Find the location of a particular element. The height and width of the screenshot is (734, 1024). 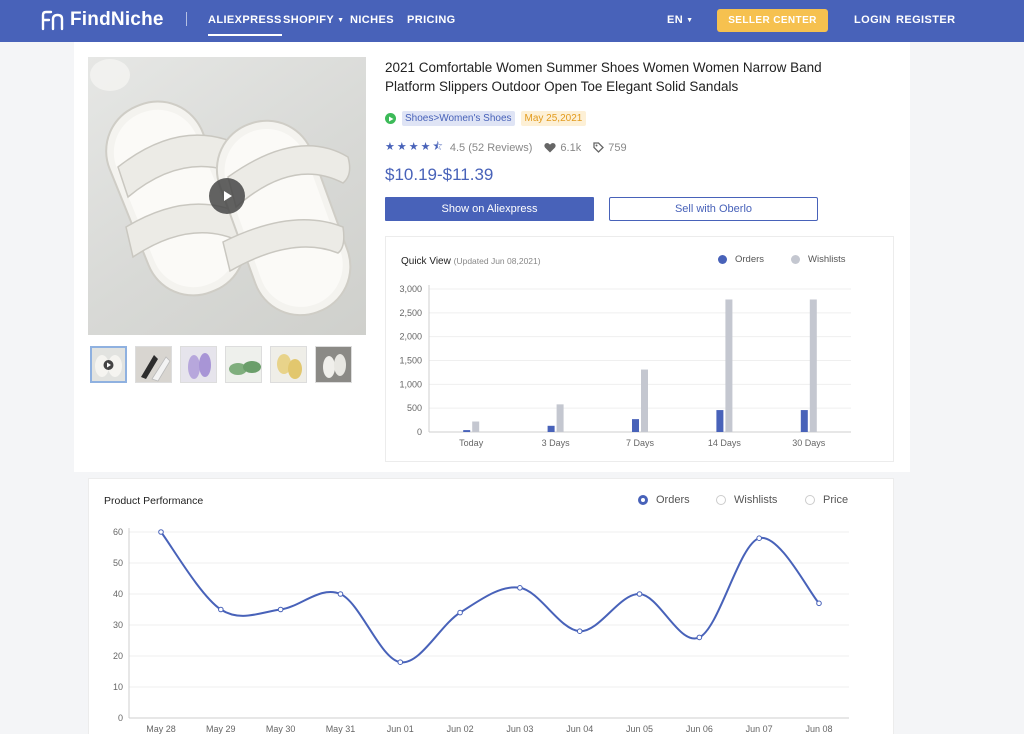

bar-chart-ytick-label: 0 is located at coordinates (419, 432).